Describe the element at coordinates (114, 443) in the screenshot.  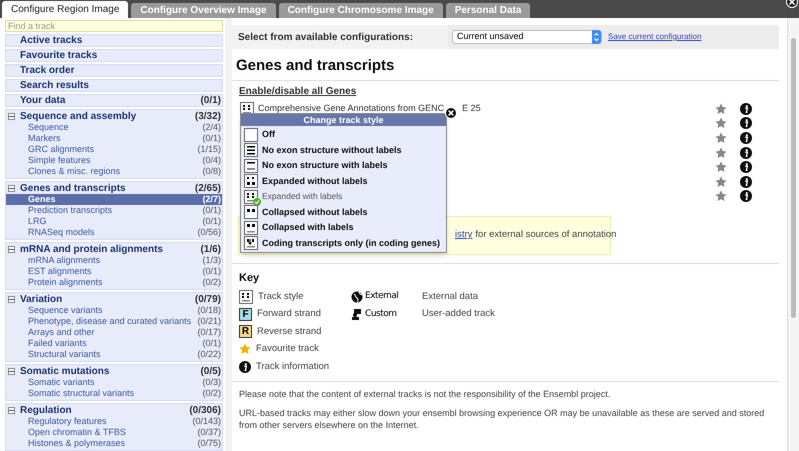
I see `sidebar-item: Histones & polymerases (0/75)` at that location.